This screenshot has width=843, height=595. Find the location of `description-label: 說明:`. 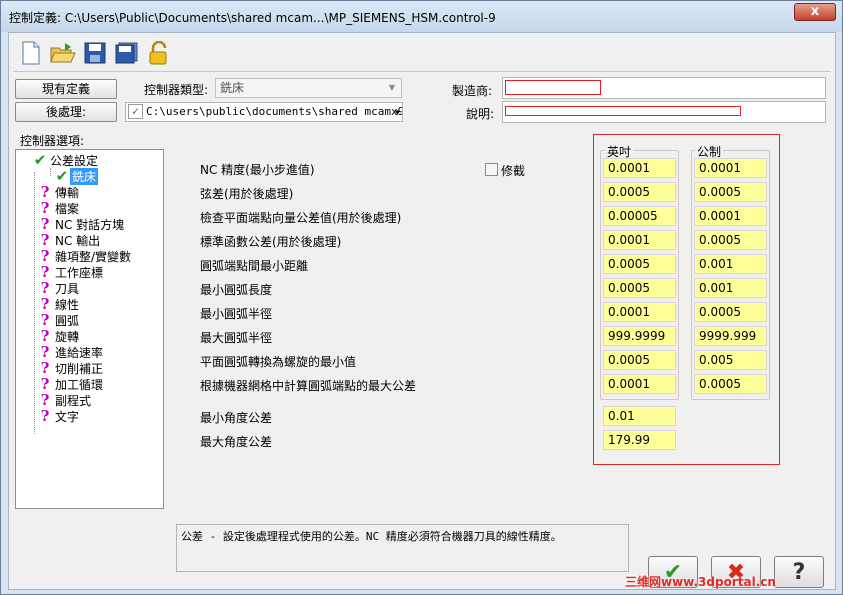

description-label: 說明: is located at coordinates (480, 114).